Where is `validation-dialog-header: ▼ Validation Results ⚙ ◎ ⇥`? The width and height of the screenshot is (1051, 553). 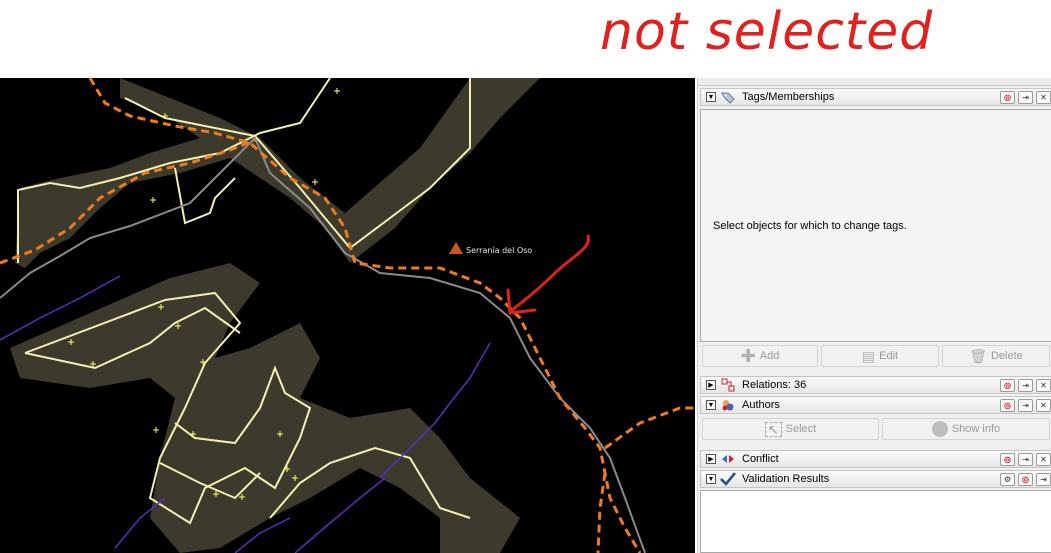 validation-dialog-header: ▼ Validation Results ⚙ ◎ ⇥ is located at coordinates (875, 479).